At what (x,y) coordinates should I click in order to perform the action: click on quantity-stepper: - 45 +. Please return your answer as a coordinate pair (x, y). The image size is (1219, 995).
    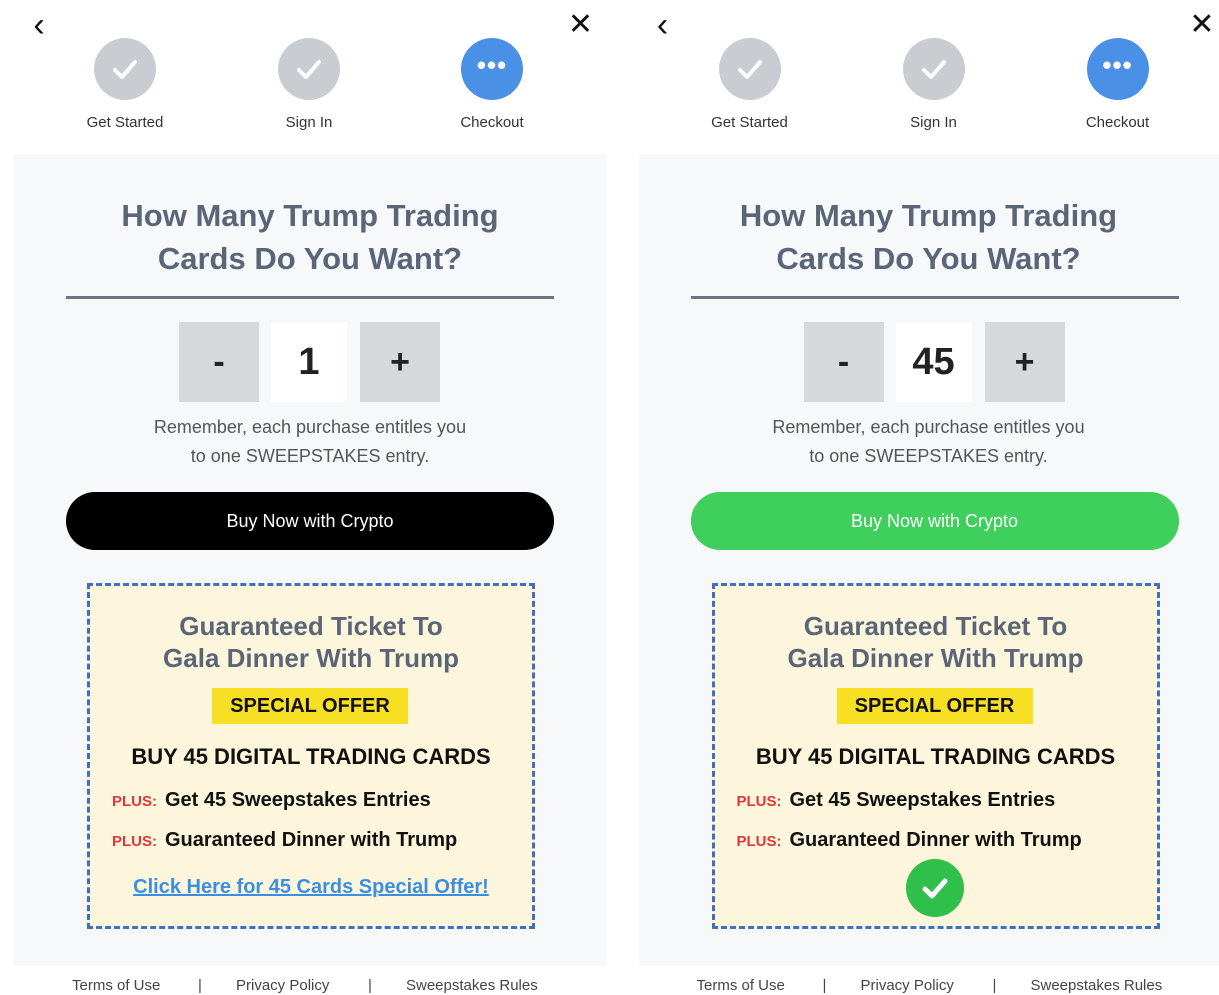
    Looking at the image, I should click on (929, 362).